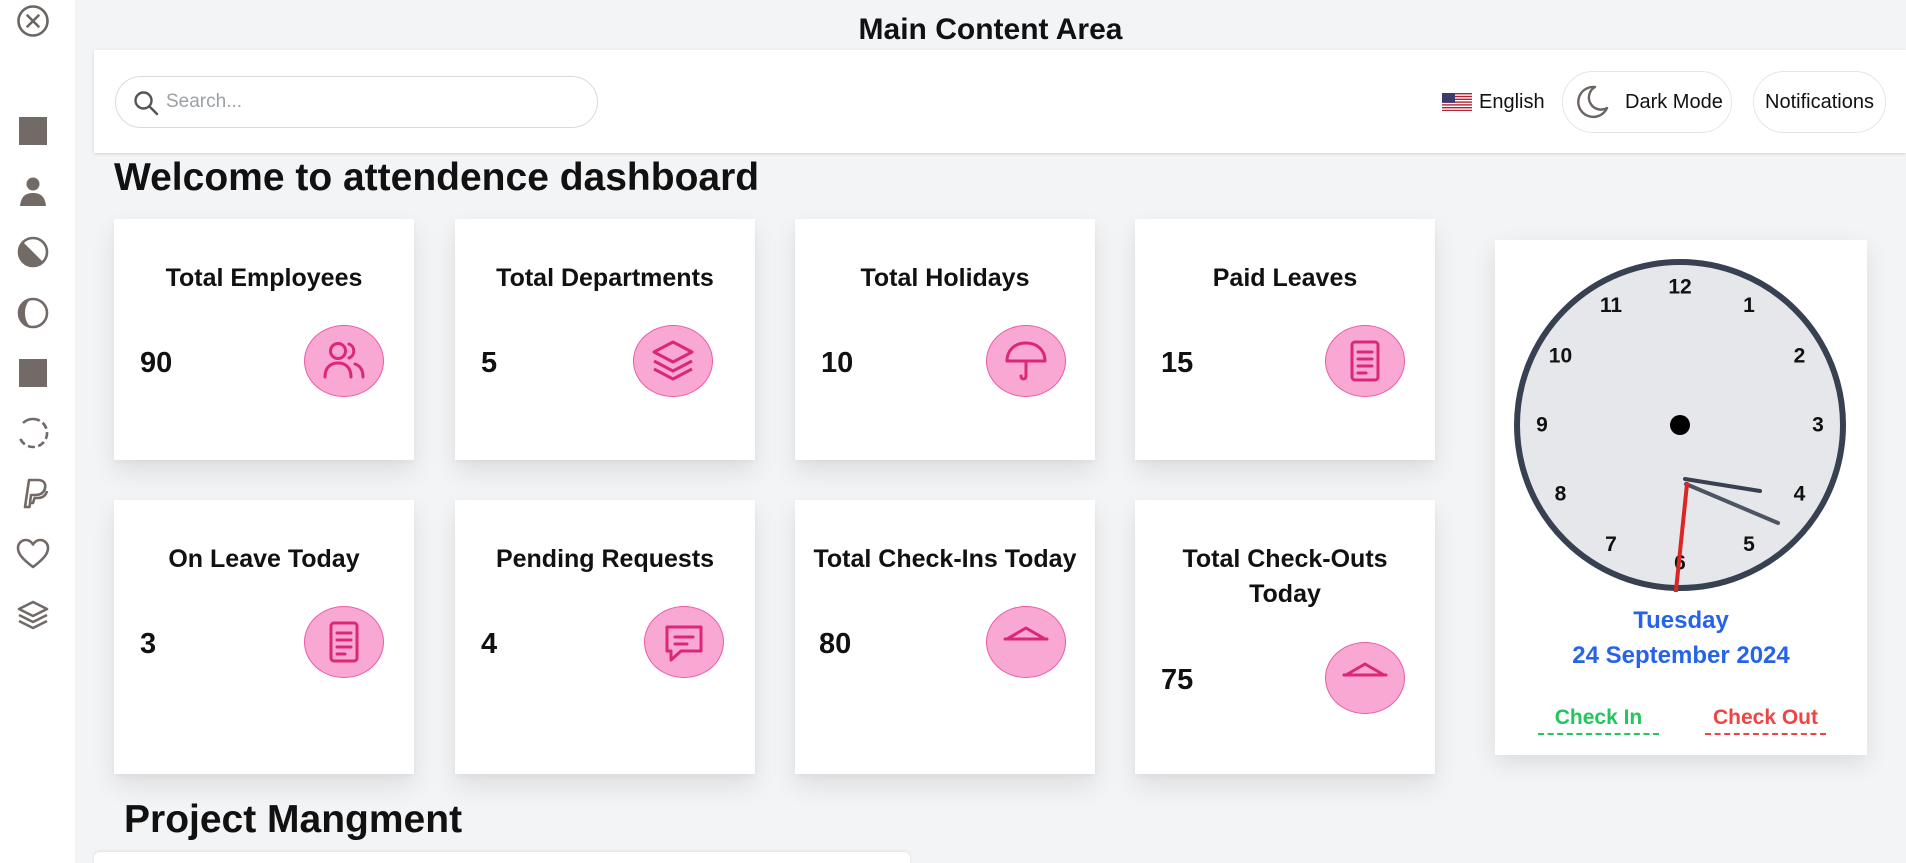 This screenshot has width=1906, height=863. I want to click on project-management-heading: Project Mangment, so click(293, 819).